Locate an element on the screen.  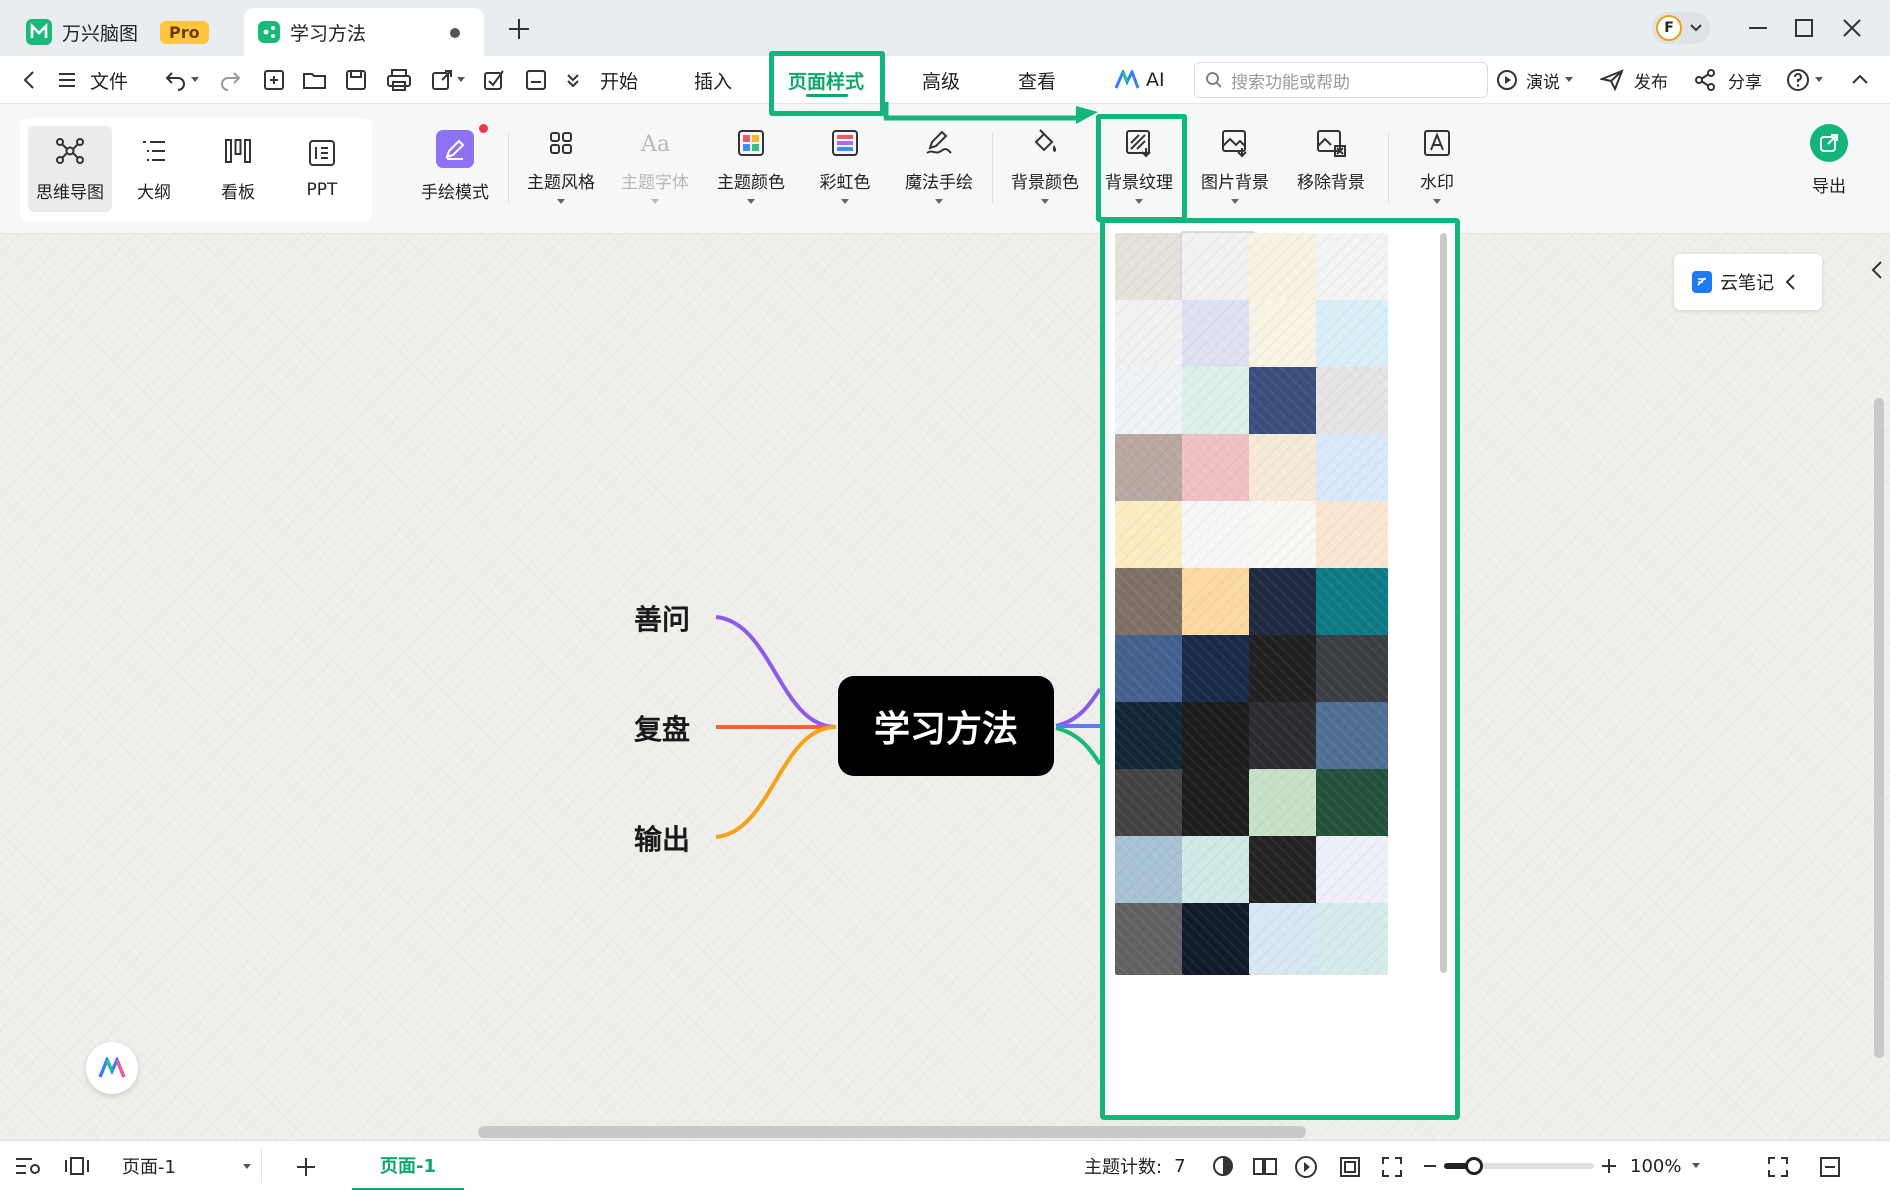
zoom-out-icon is located at coordinates (1430, 1166).